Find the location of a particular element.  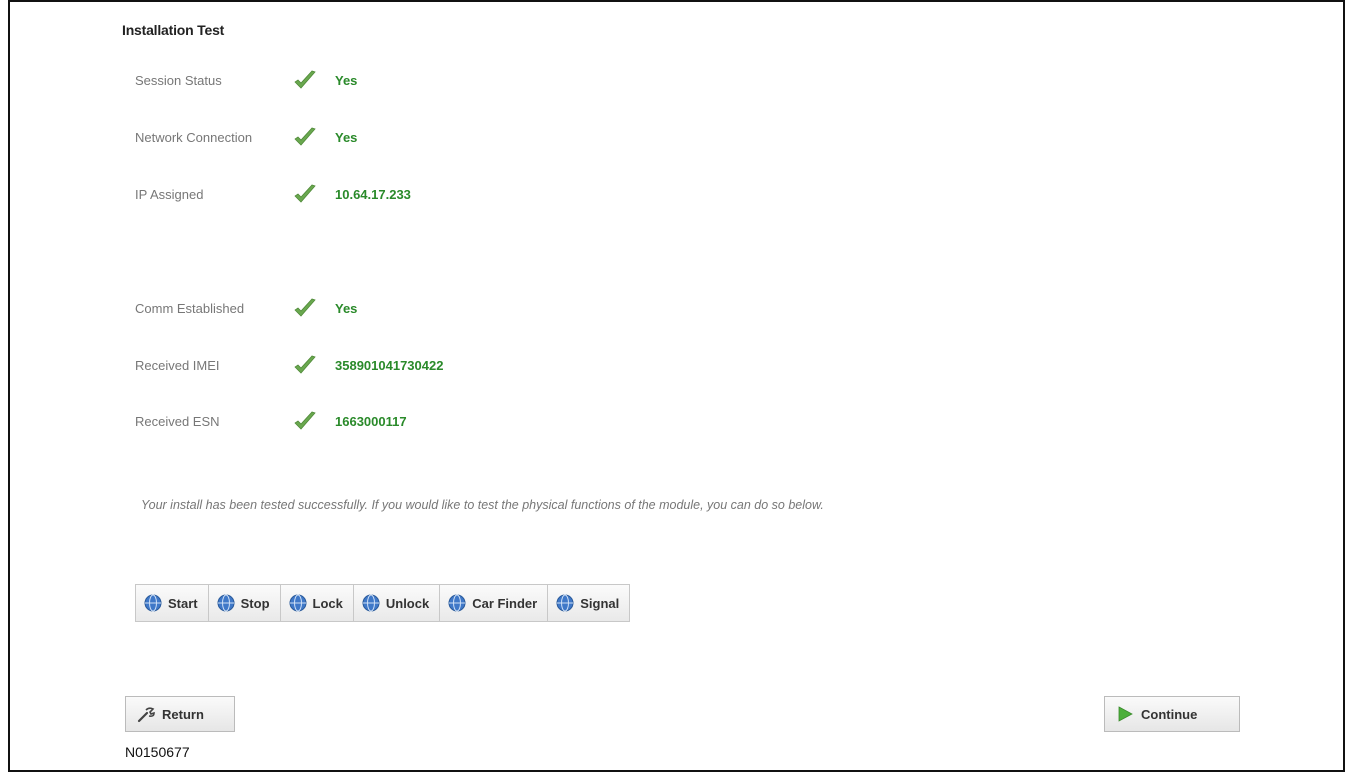

stop-button-label: Stop is located at coordinates (255, 603).